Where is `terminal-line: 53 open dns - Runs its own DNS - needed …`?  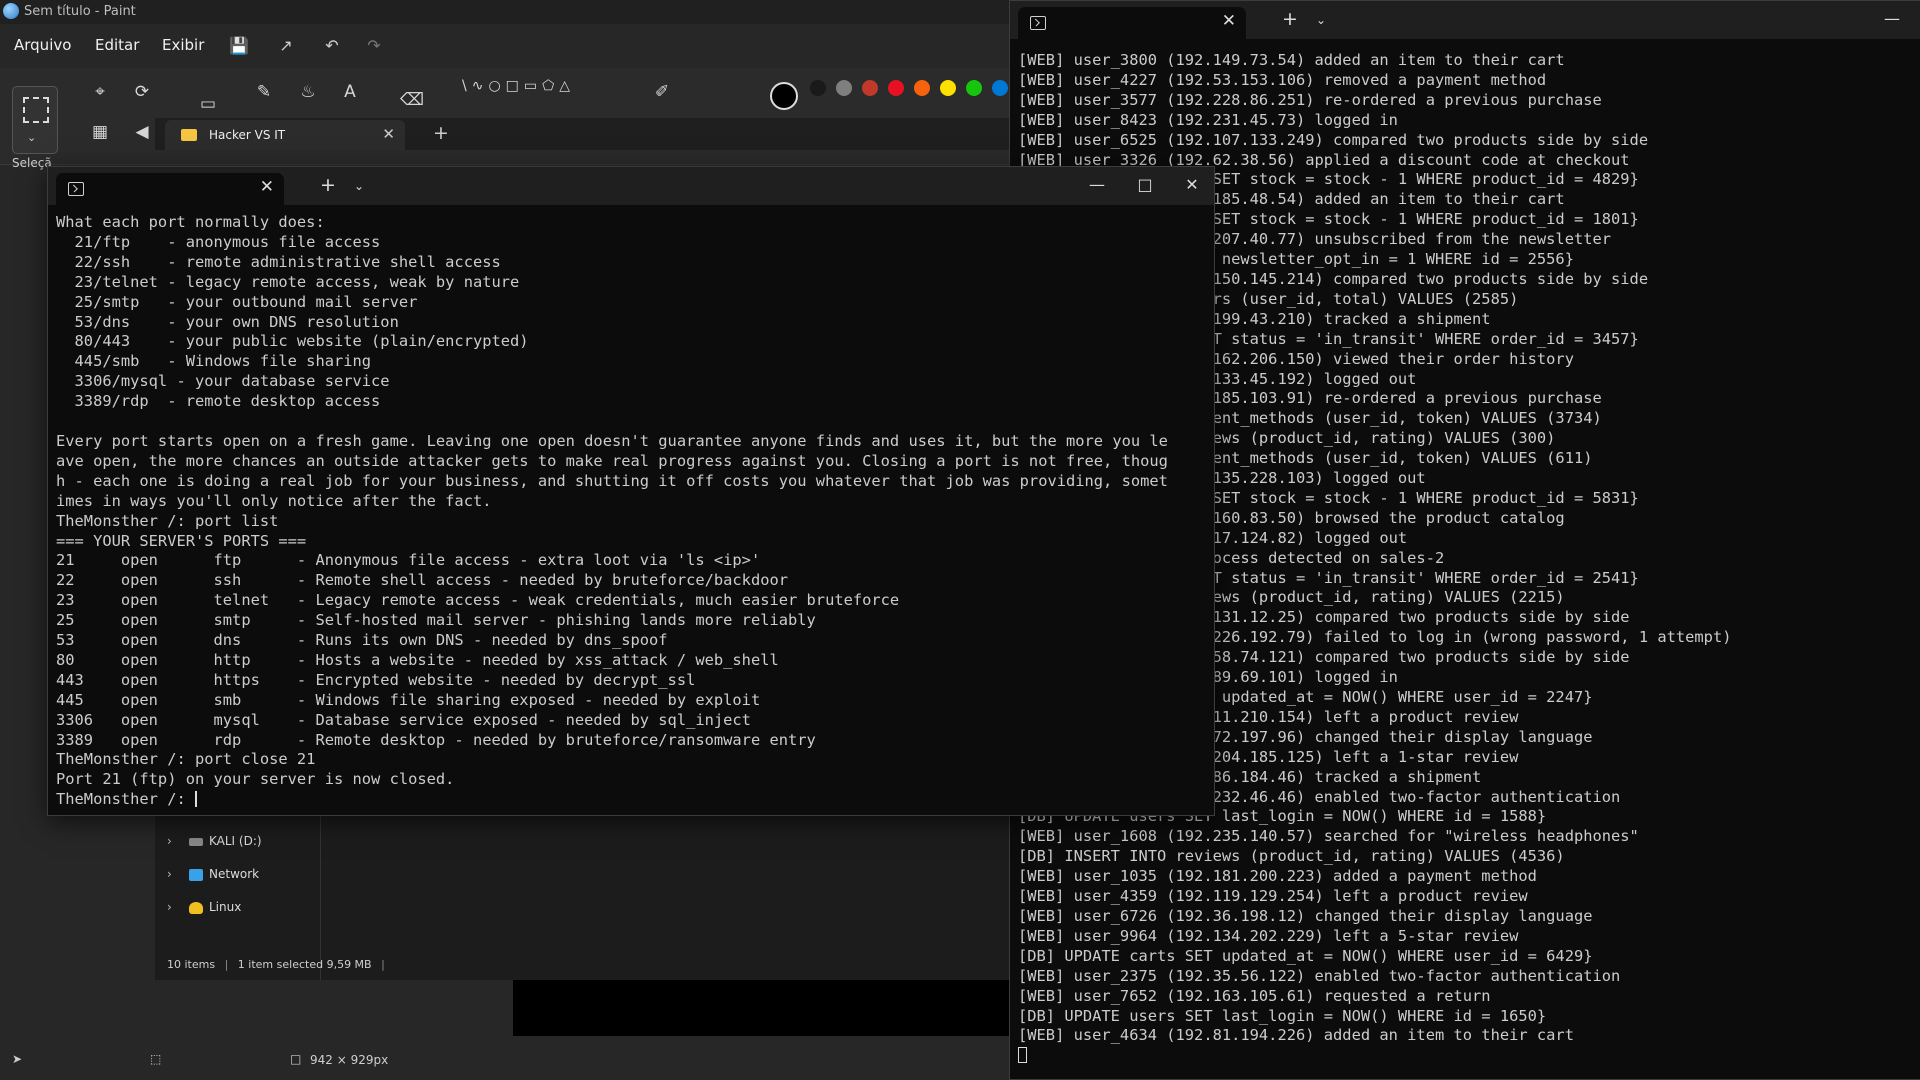 terminal-line: 53 open dns - Runs its own DNS - needed … is located at coordinates (362, 640).